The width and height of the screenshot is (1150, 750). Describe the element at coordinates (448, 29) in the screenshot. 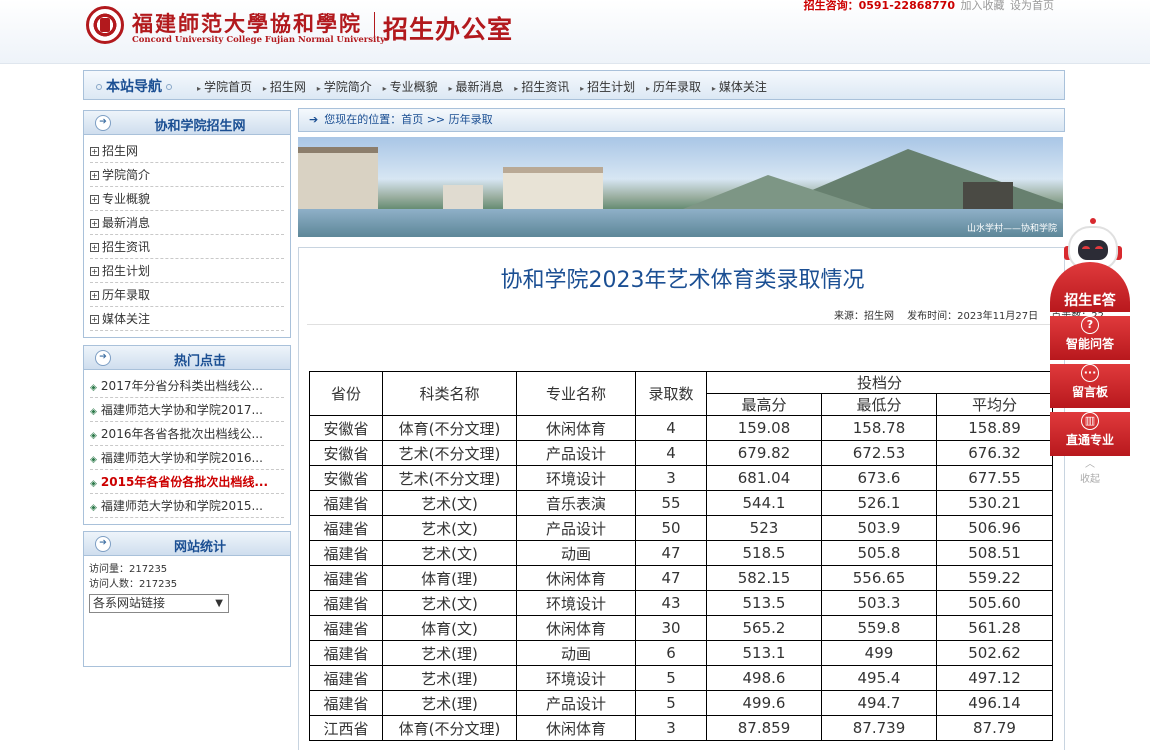

I see `office-title: 招生办公室` at that location.